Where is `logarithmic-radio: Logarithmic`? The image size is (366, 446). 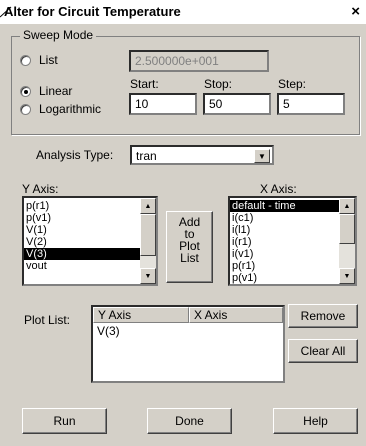 logarithmic-radio: Logarithmic is located at coordinates (60, 109).